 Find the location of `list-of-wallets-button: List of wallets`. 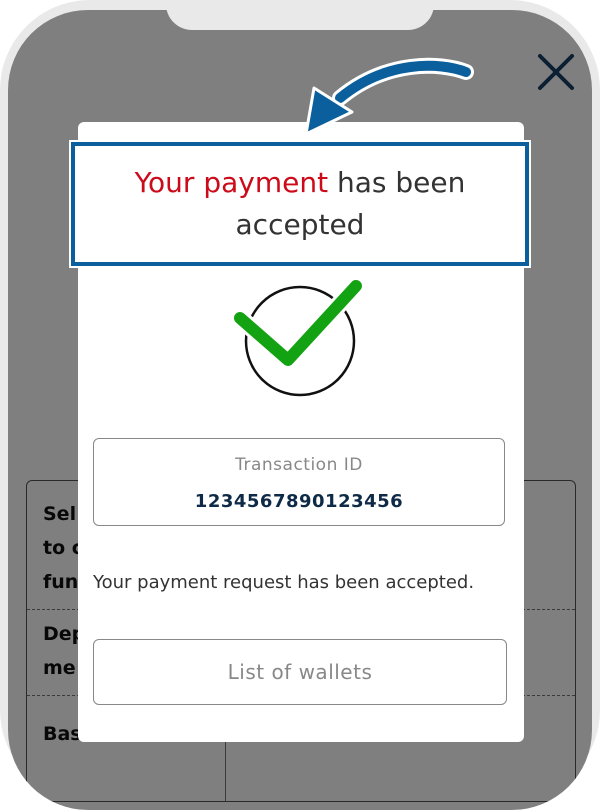

list-of-wallets-button: List of wallets is located at coordinates (300, 672).